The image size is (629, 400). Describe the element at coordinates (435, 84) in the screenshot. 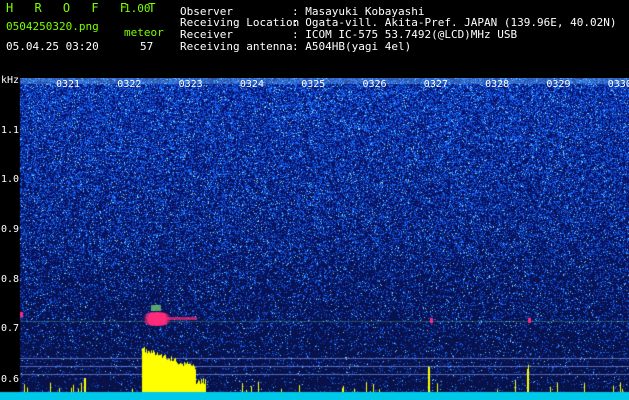

I see `time-tick-0327: 0327` at that location.